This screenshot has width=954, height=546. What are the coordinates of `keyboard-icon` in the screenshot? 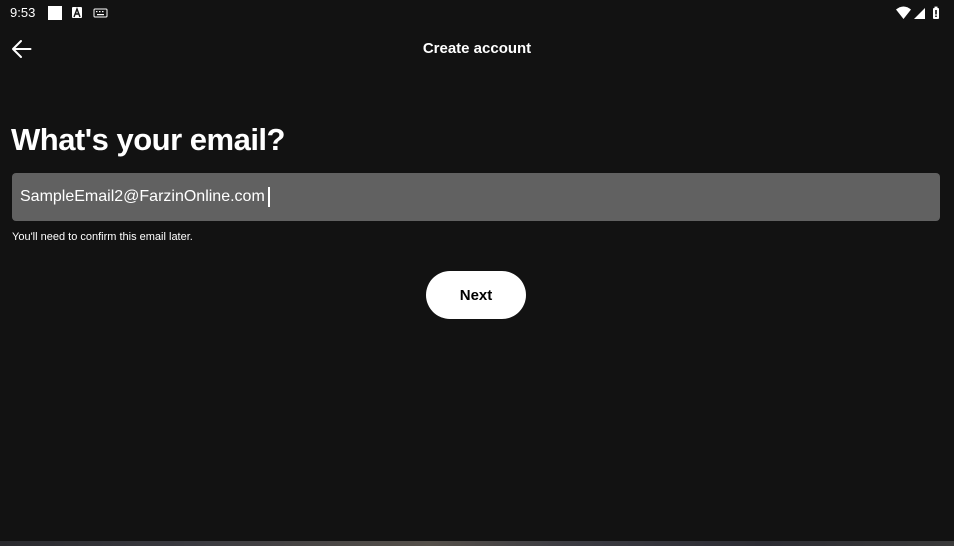 It's located at (100, 13).